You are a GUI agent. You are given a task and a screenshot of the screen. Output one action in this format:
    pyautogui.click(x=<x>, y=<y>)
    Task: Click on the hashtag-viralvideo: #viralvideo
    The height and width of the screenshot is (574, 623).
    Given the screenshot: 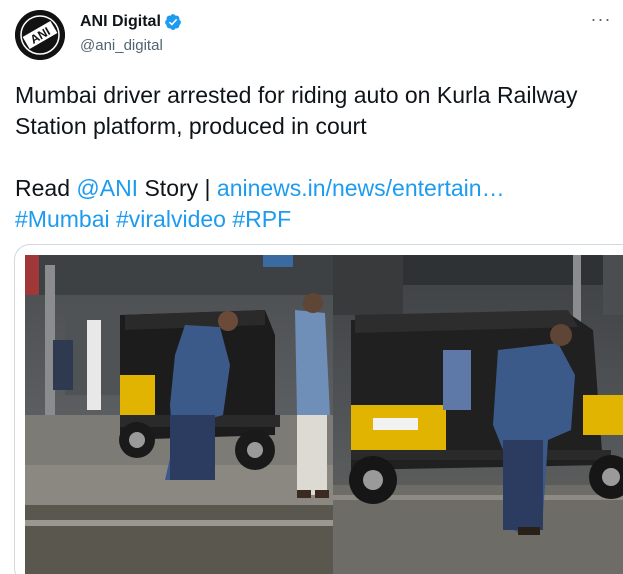 What is the action you would take?
    pyautogui.click(x=171, y=219)
    